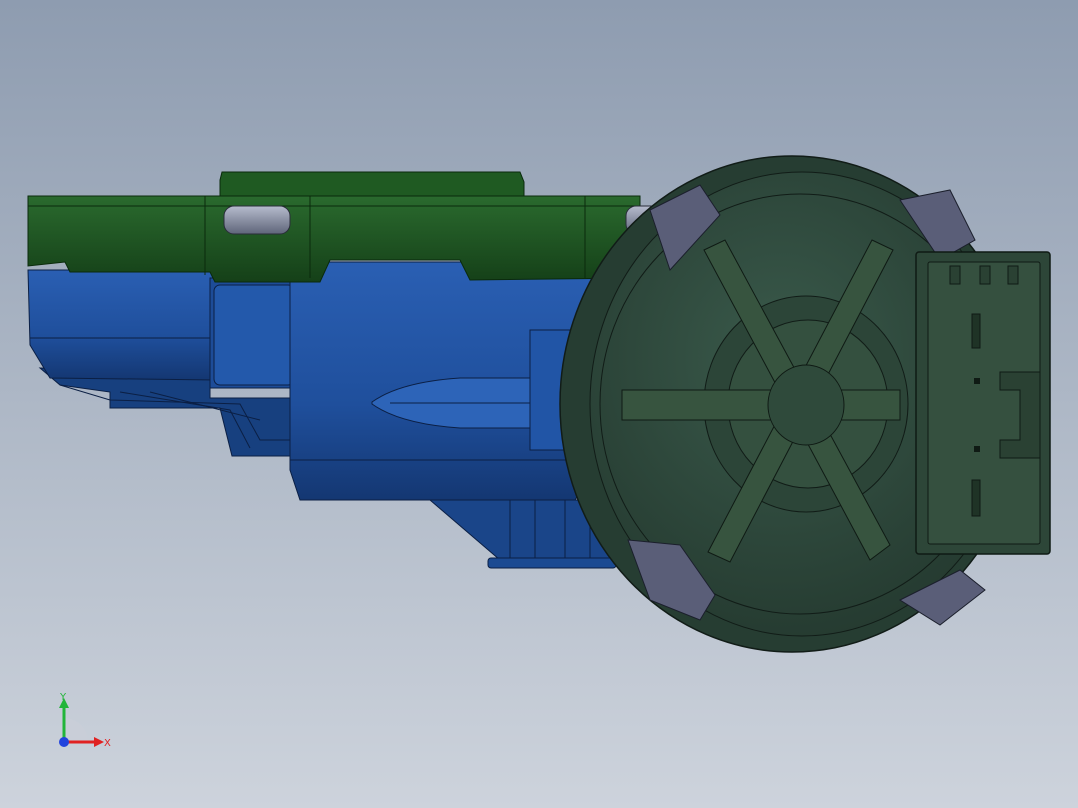 The image size is (1078, 808). I want to click on screw-head, so click(257, 220).